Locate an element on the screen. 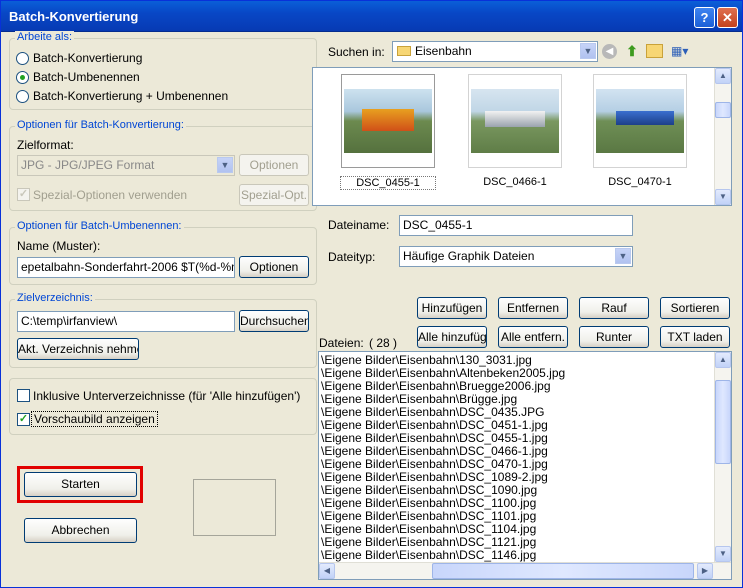 This screenshot has width=743, height=588. thumbnail-view: DSC_0455-1 DSC_0466-1 DSC_0470-1 ▲ ▼ is located at coordinates (522, 136).